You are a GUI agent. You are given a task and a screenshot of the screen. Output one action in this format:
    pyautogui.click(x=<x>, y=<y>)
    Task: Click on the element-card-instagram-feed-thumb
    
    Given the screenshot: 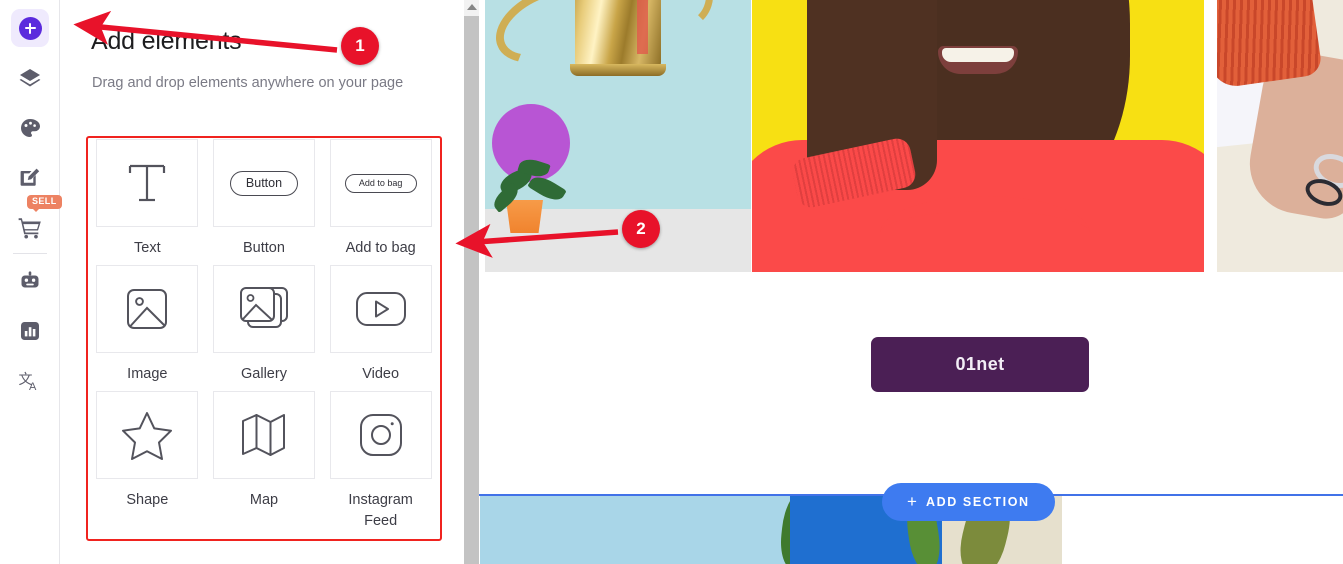 What is the action you would take?
    pyautogui.click(x=380, y=435)
    